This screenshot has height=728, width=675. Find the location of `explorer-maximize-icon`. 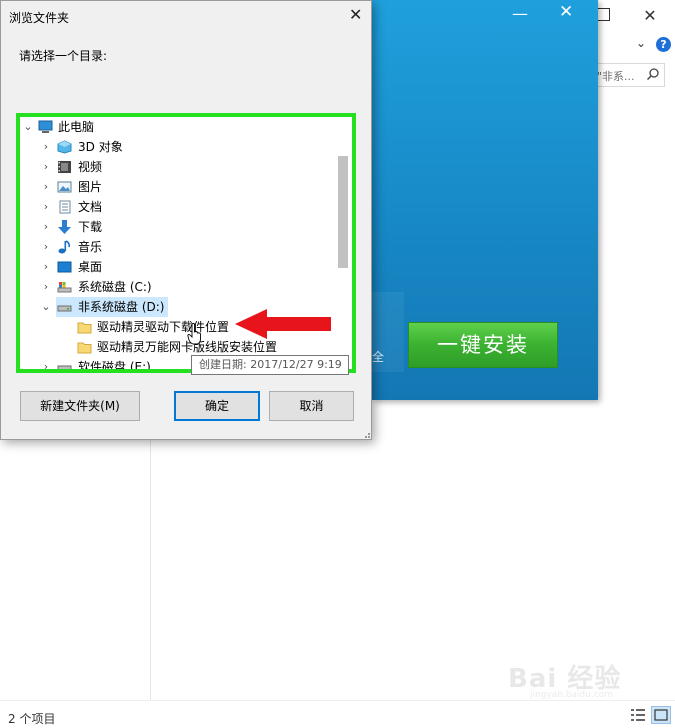

explorer-maximize-icon is located at coordinates (603, 14).